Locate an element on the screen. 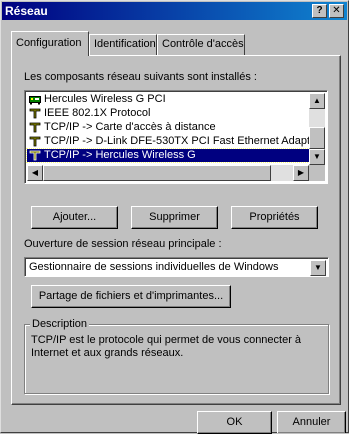 The width and height of the screenshot is (349, 434). ok-button: OK is located at coordinates (234, 422).